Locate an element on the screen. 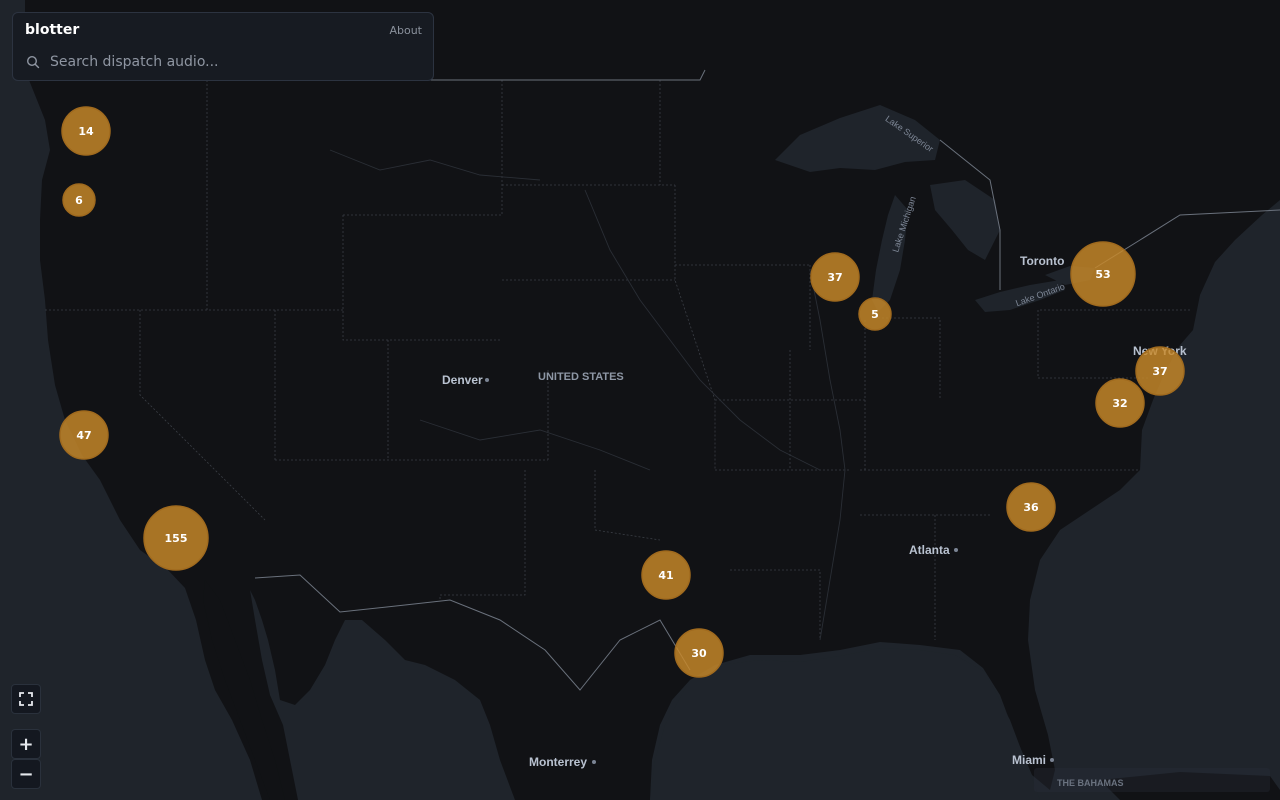 This screenshot has width=1280, height=800. app-title: blotter is located at coordinates (52, 30).